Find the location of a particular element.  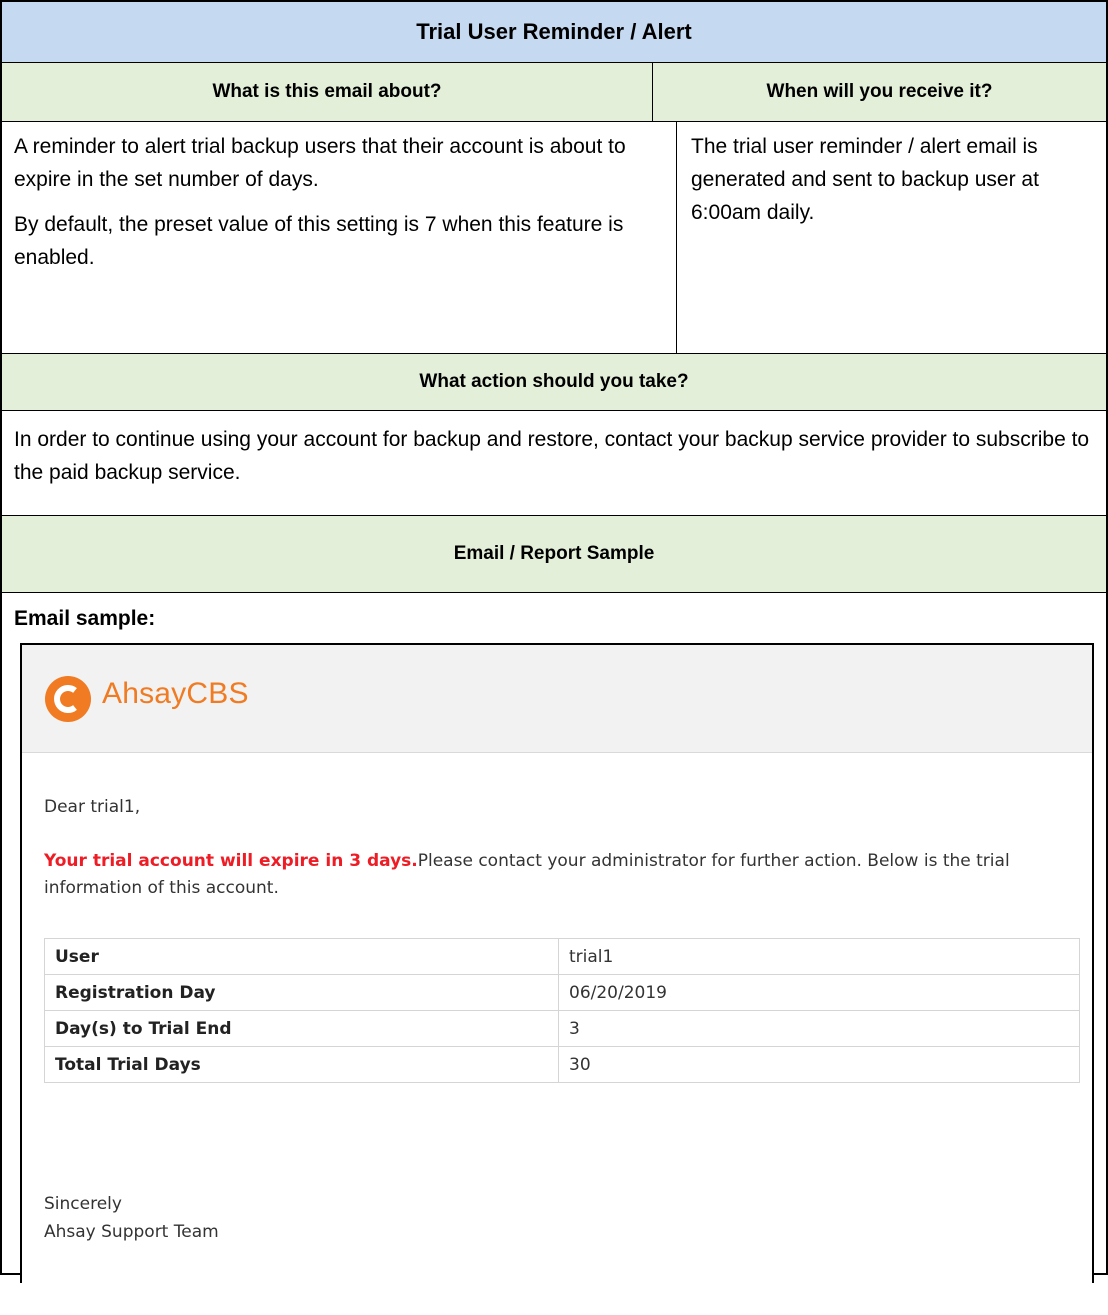

row-value: trial1 is located at coordinates (819, 956).